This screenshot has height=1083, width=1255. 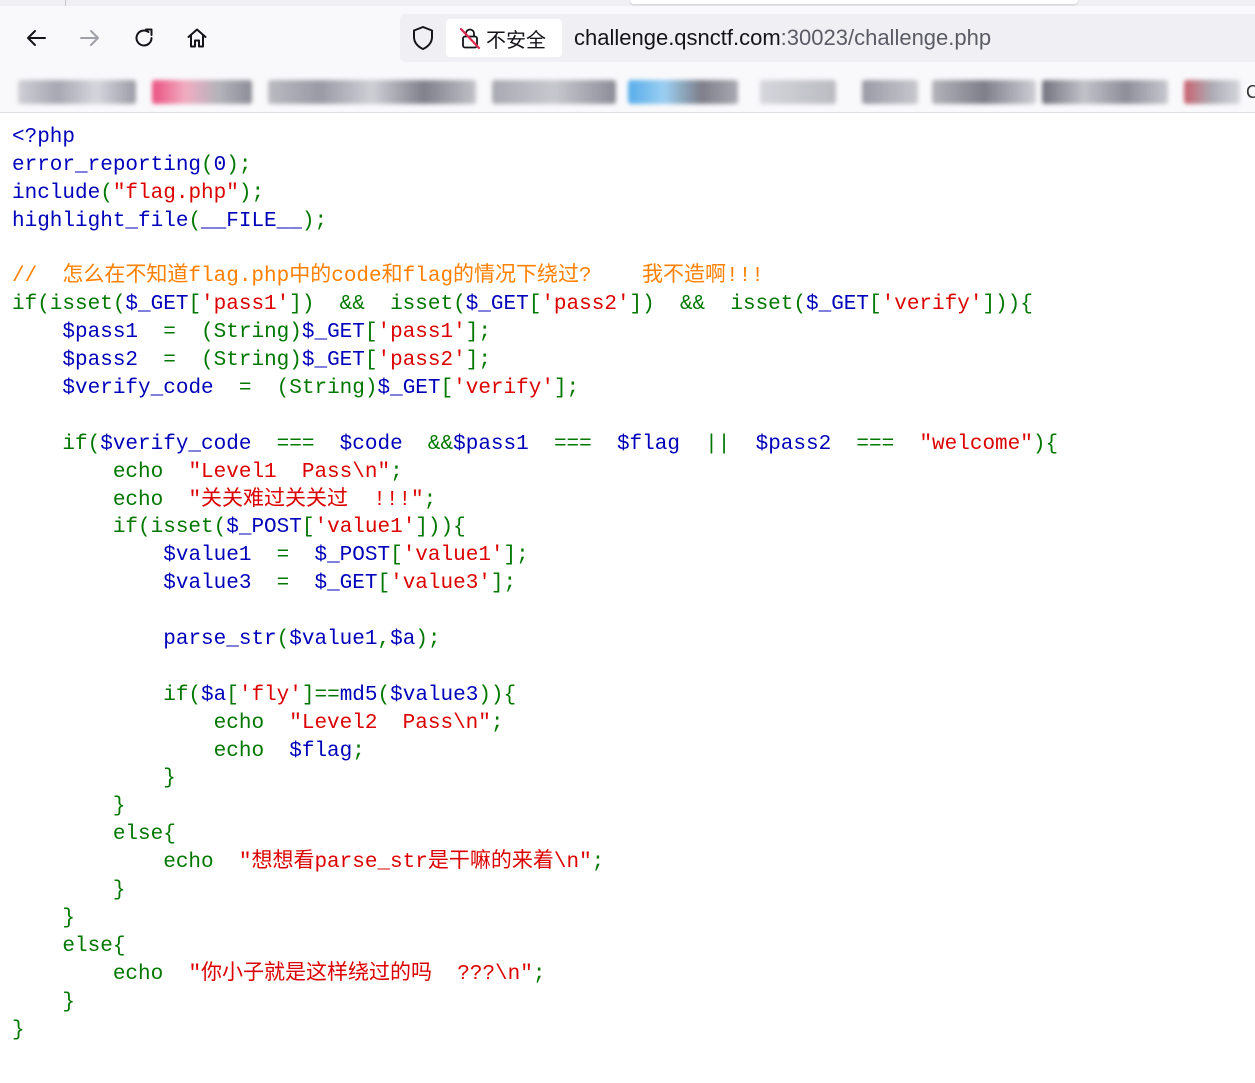 What do you see at coordinates (220, 584) in the screenshot?
I see `code-token: $value3` at bounding box center [220, 584].